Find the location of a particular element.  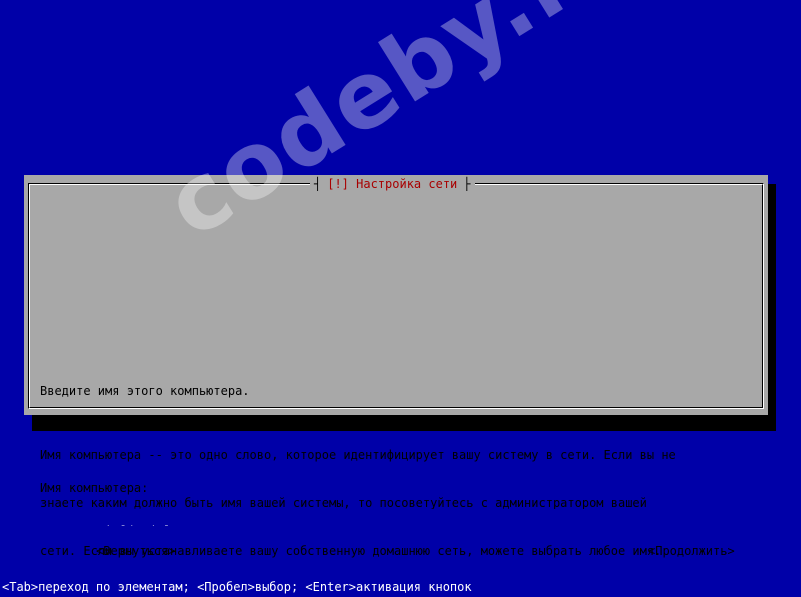

dialog-title-bar: ┤ [!] Настройка сети ├ is located at coordinates (392, 184).